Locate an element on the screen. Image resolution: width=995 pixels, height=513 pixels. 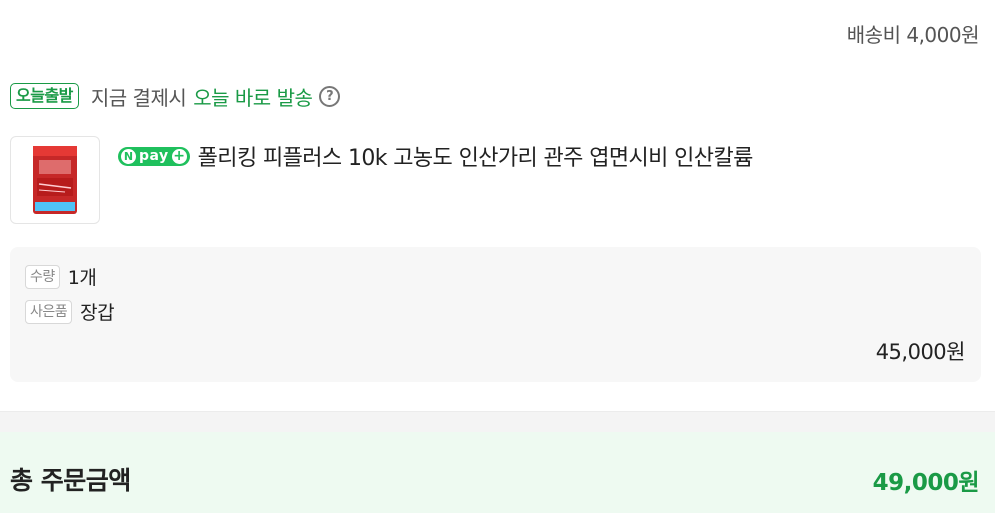
gift-row: 사은품 장갑 is located at coordinates (70, 311).